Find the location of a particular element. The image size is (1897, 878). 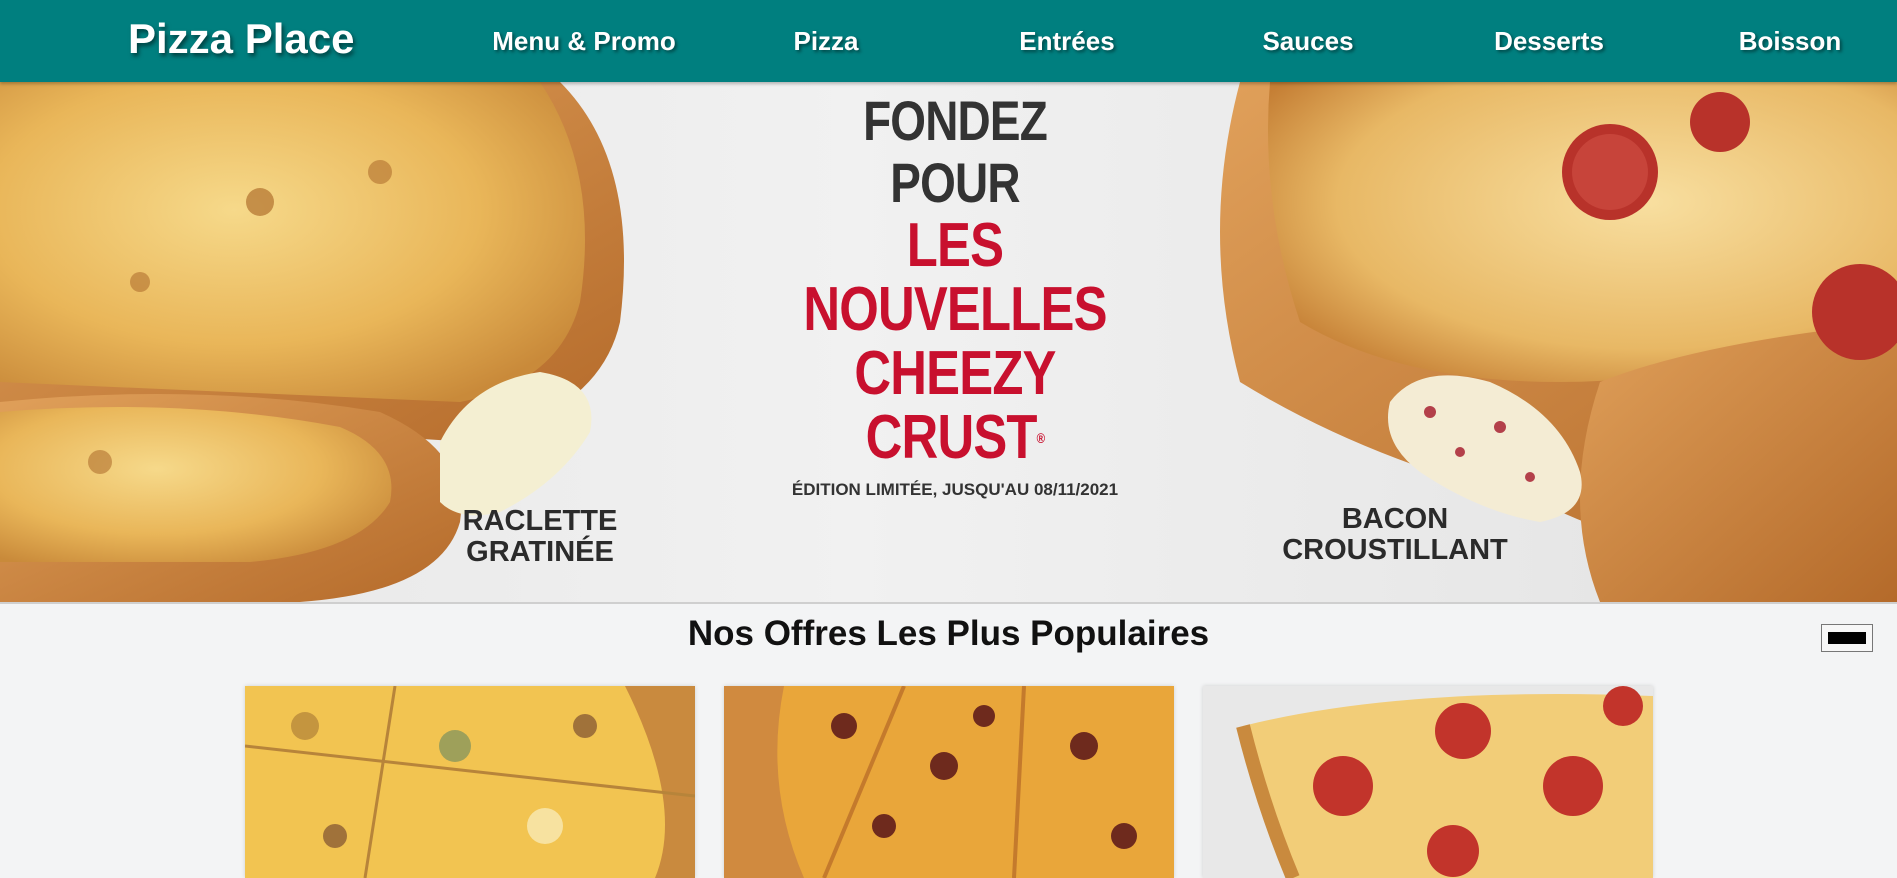

flavor-left-line2: GRATINÉE is located at coordinates (540, 552).